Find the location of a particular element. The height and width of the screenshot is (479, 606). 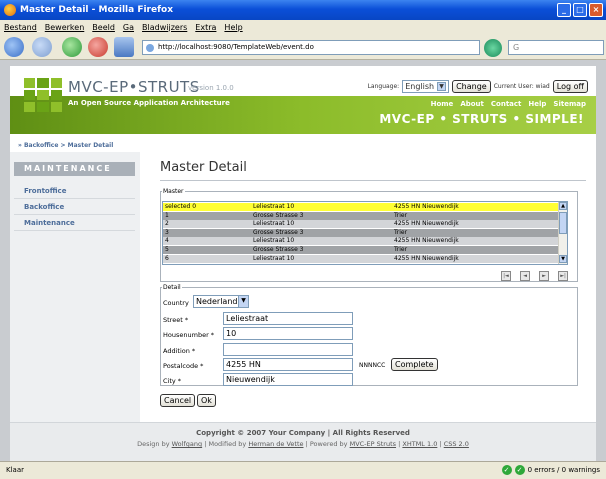

change-button: Change is located at coordinates (471, 86).